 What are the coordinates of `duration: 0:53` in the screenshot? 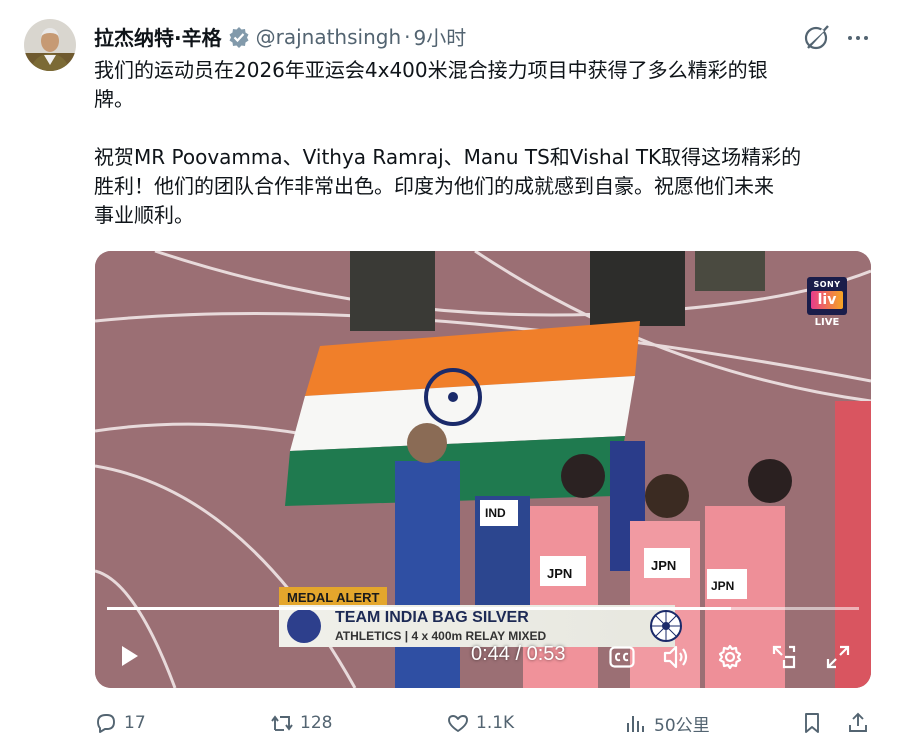 It's located at (546, 654).